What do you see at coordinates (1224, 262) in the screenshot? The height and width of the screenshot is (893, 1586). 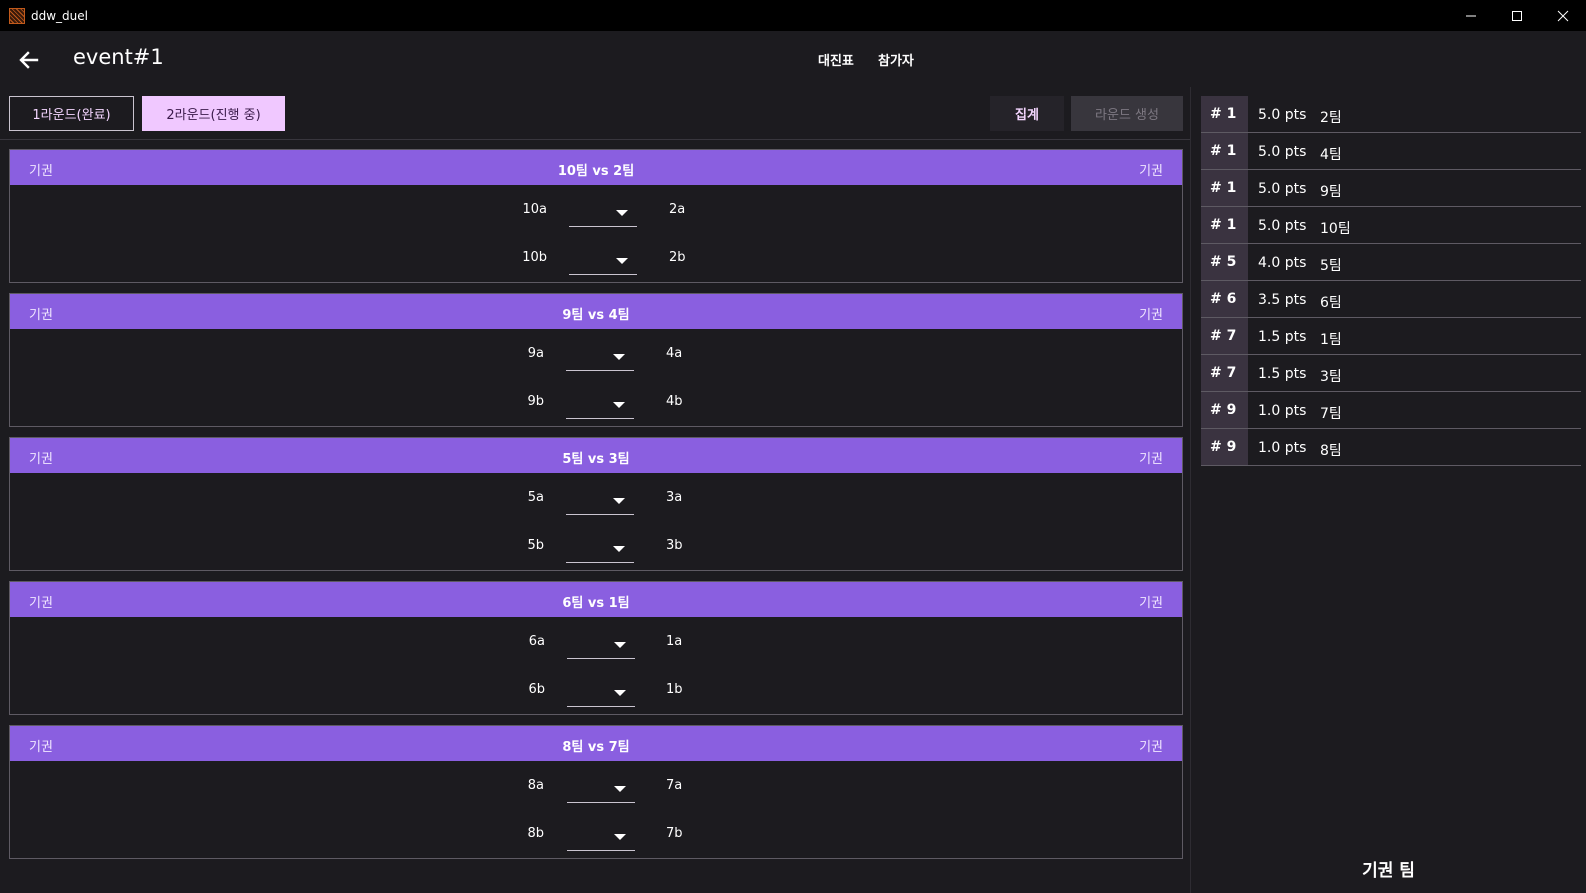 I see `rank-number: # 5` at bounding box center [1224, 262].